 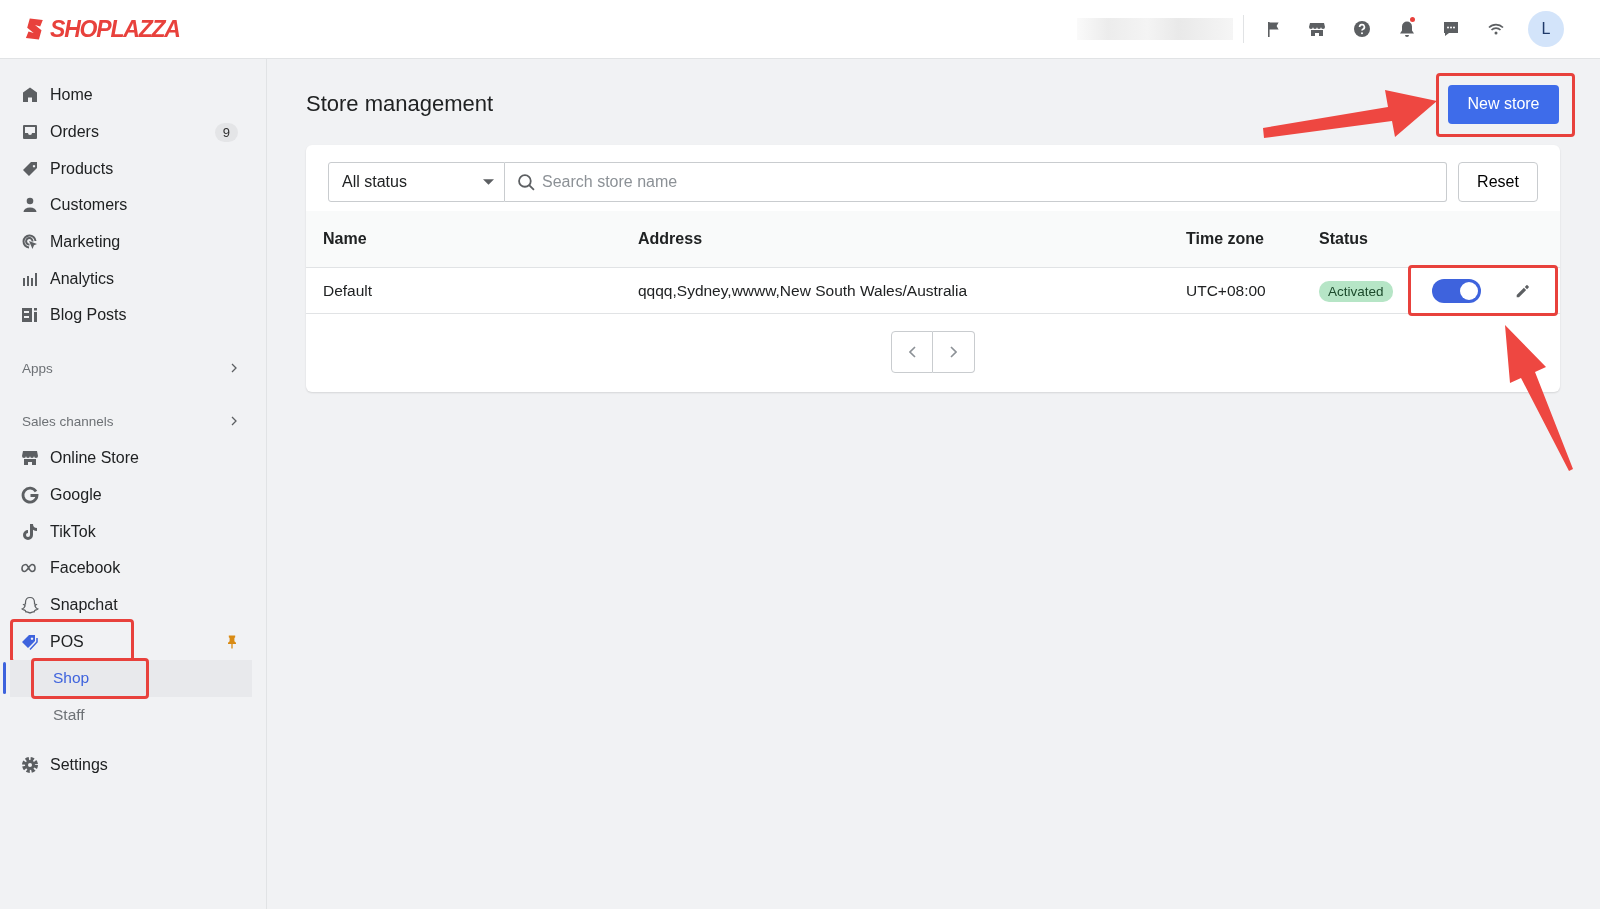 What do you see at coordinates (226, 132) in the screenshot?
I see `count-badge: 9` at bounding box center [226, 132].